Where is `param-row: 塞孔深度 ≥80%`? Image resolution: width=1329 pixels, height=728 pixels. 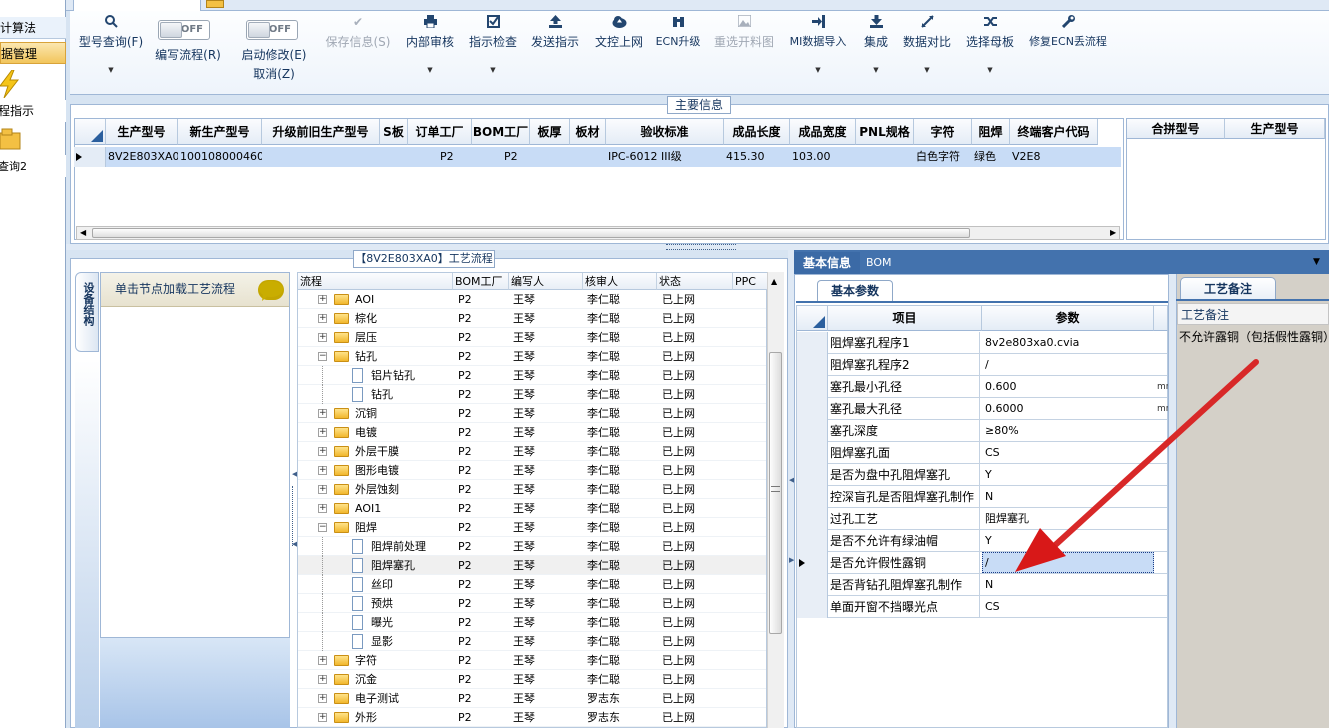
param-row: 塞孔深度 ≥80% is located at coordinates (982, 431).